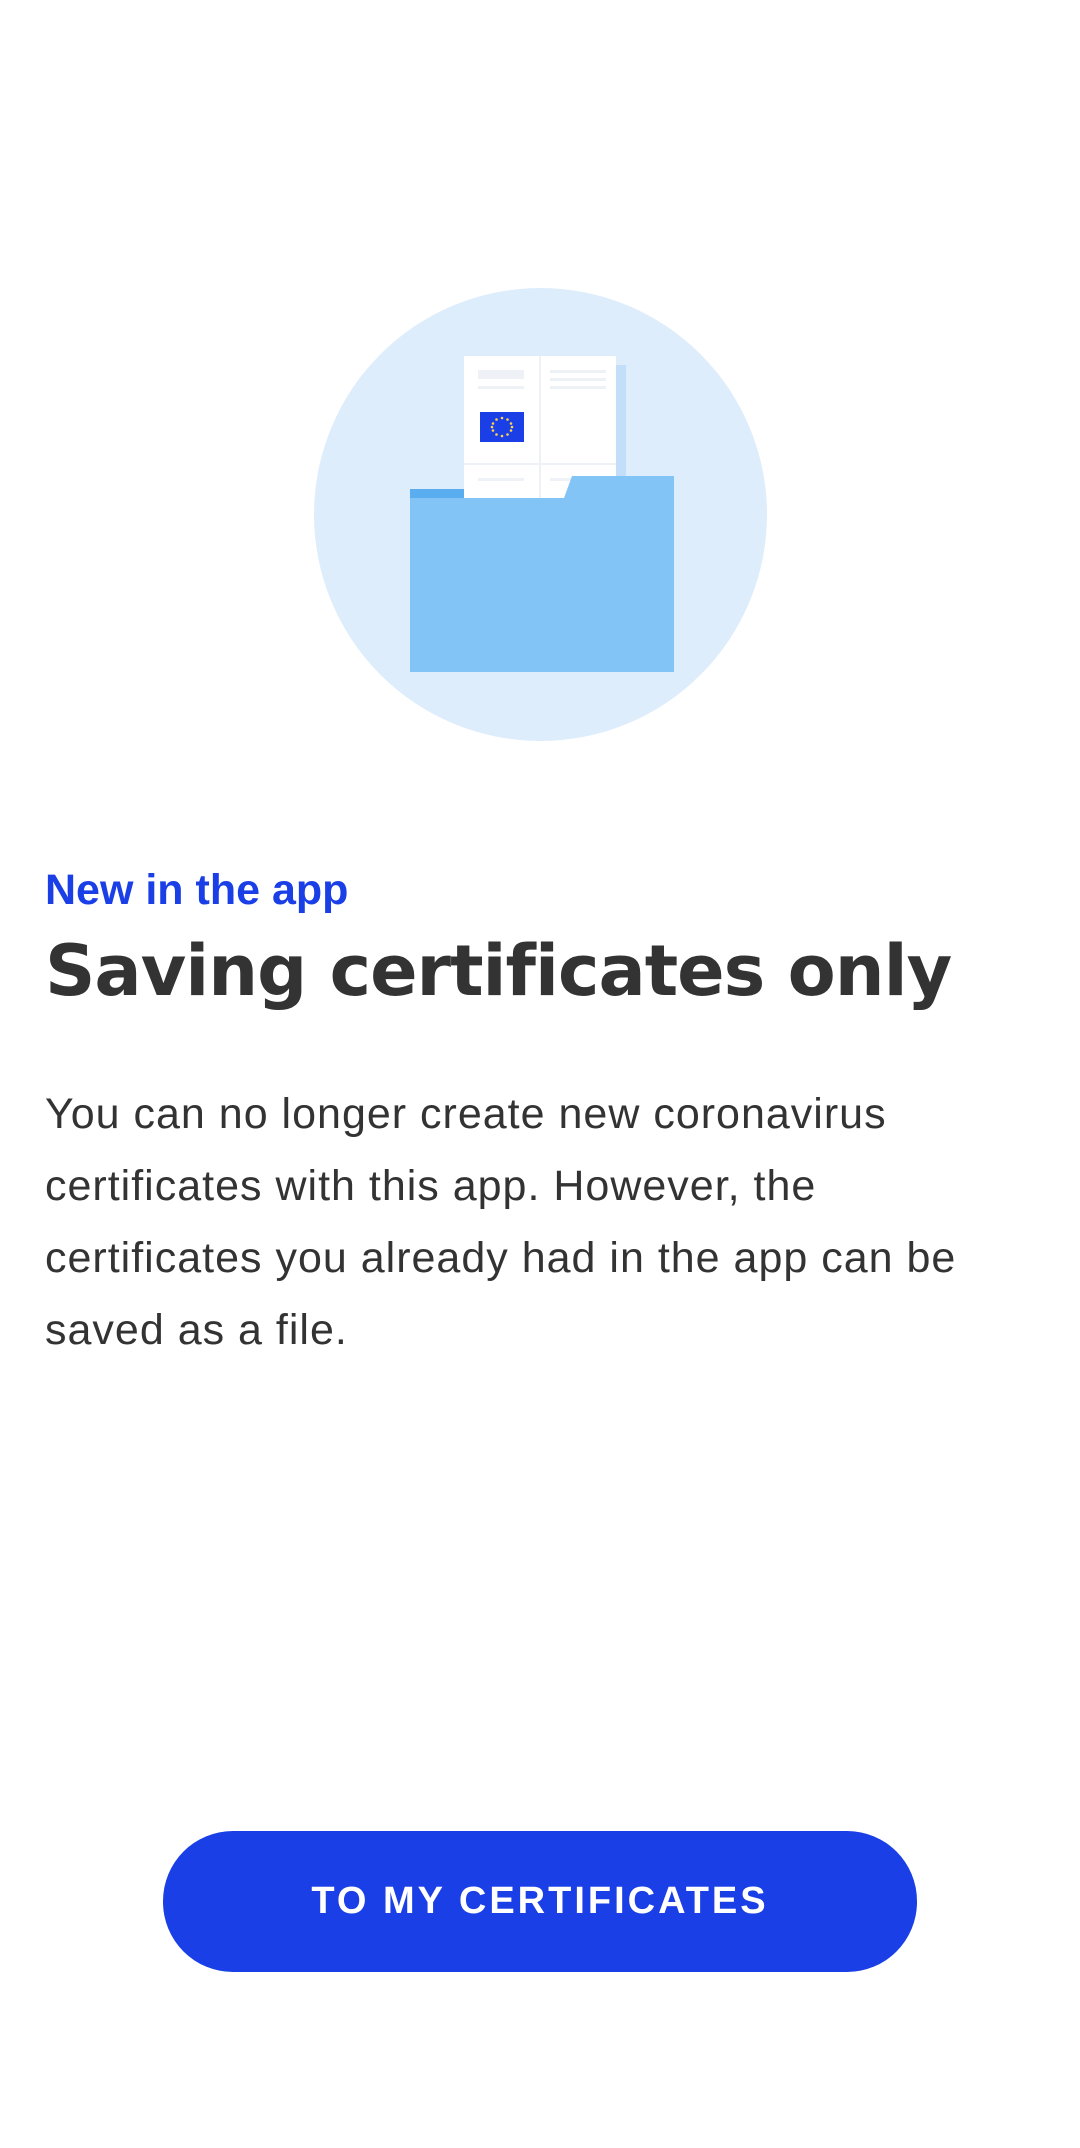 This screenshot has height=2148, width=1080. Describe the element at coordinates (540, 1901) in the screenshot. I see `to-my-certificates-button: TO MY CERTIFICATES` at that location.